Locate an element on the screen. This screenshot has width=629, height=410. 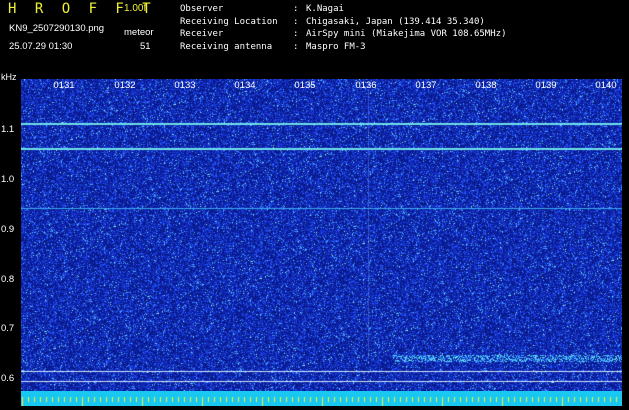
time-label-0131: 0131 is located at coordinates (64, 85).